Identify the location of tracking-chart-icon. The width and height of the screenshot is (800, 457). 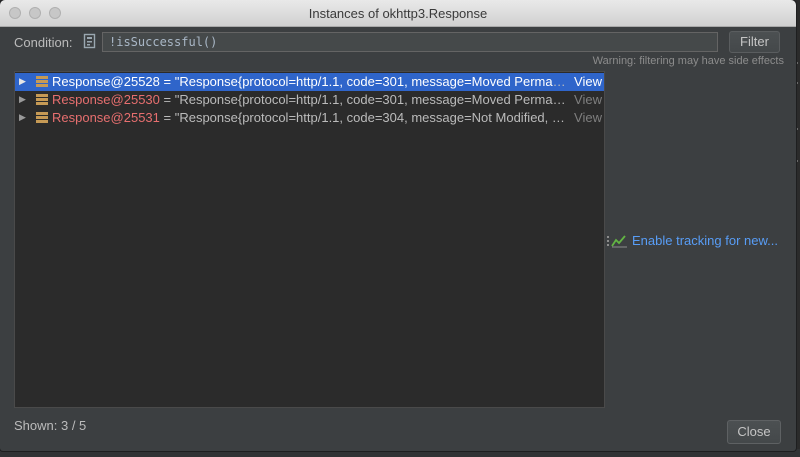
(617, 241).